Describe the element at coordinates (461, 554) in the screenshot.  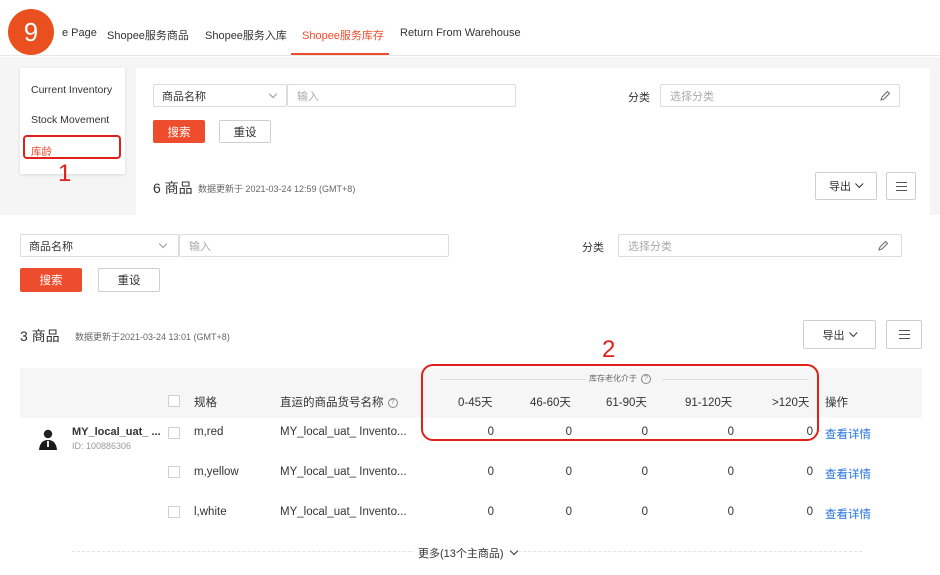
I see `show-more-label: 更多(13个主商品)` at that location.